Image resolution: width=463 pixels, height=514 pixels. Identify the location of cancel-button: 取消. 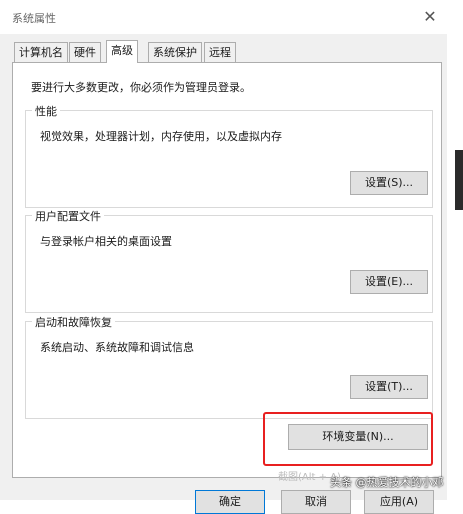
(316, 502).